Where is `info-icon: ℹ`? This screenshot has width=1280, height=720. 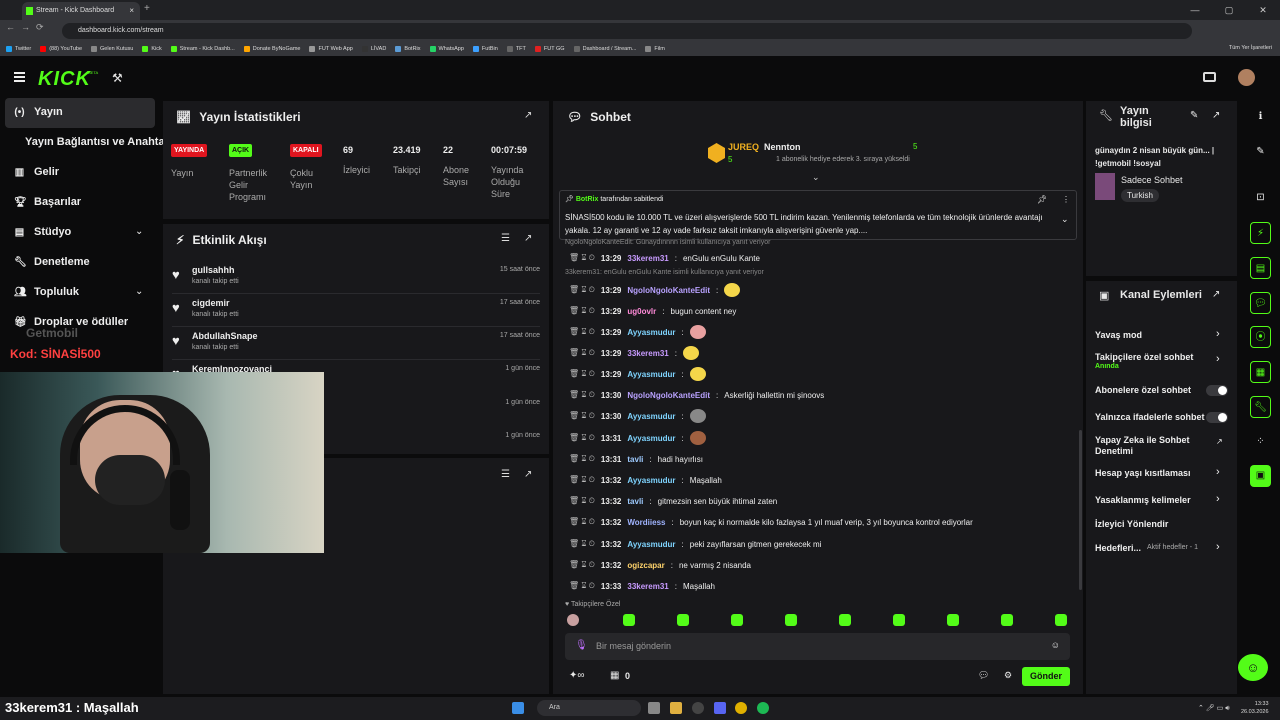 info-icon: ℹ is located at coordinates (1260, 117).